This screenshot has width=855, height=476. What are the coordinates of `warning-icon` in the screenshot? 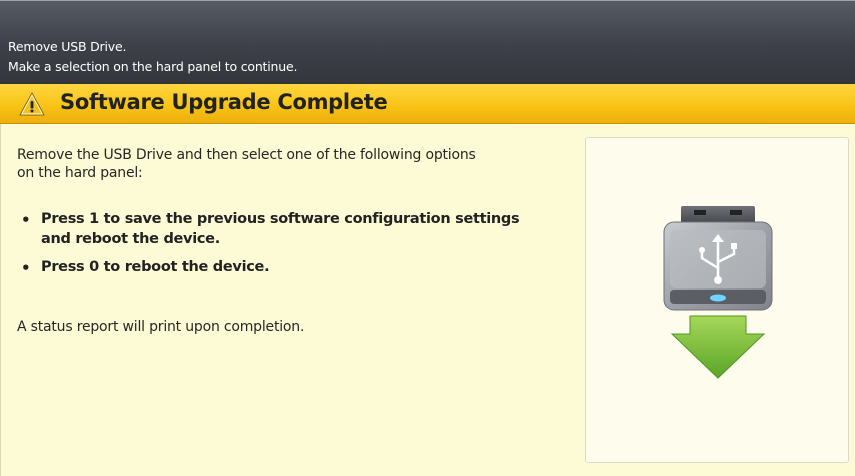 It's located at (32, 103).